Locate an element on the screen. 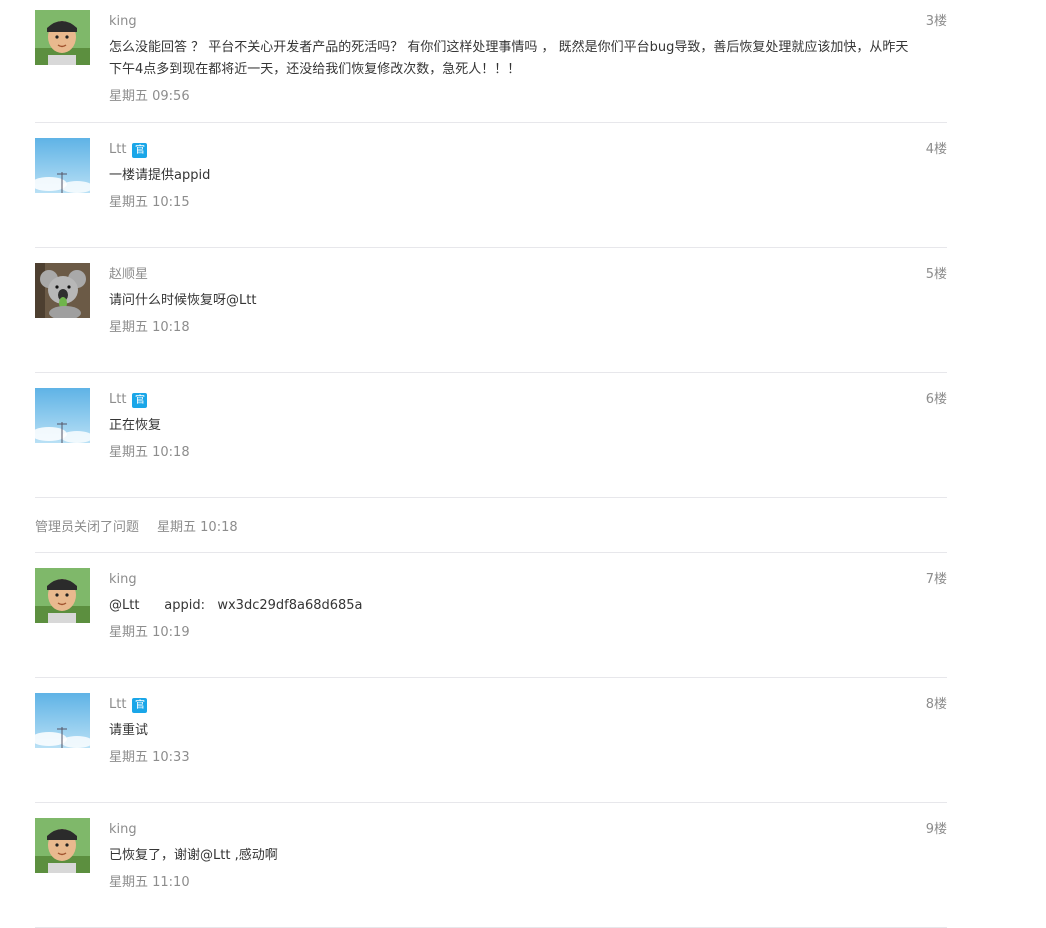 Image resolution: width=1046 pixels, height=928 pixels. floor-number: 4楼 is located at coordinates (936, 149).